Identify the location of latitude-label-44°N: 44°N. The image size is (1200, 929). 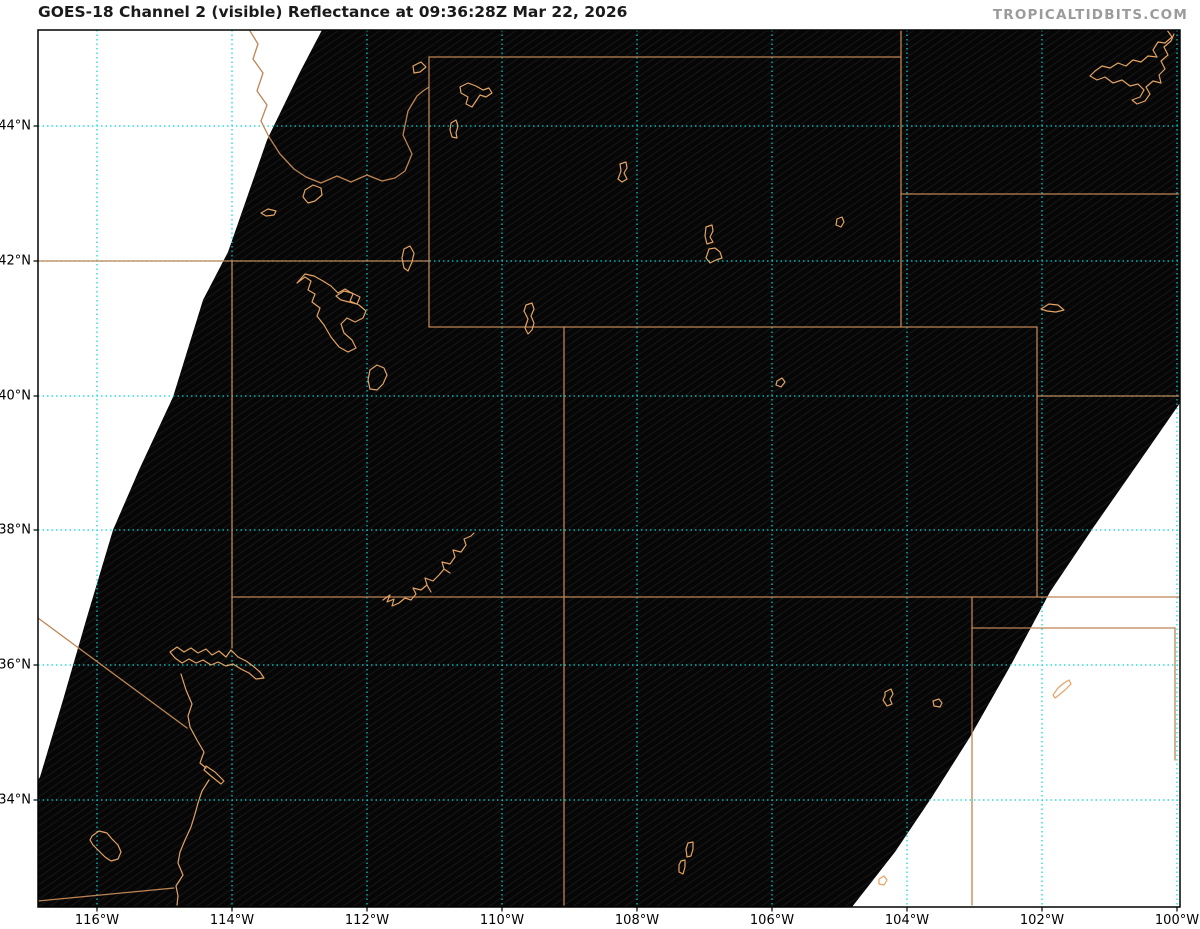
(15, 126).